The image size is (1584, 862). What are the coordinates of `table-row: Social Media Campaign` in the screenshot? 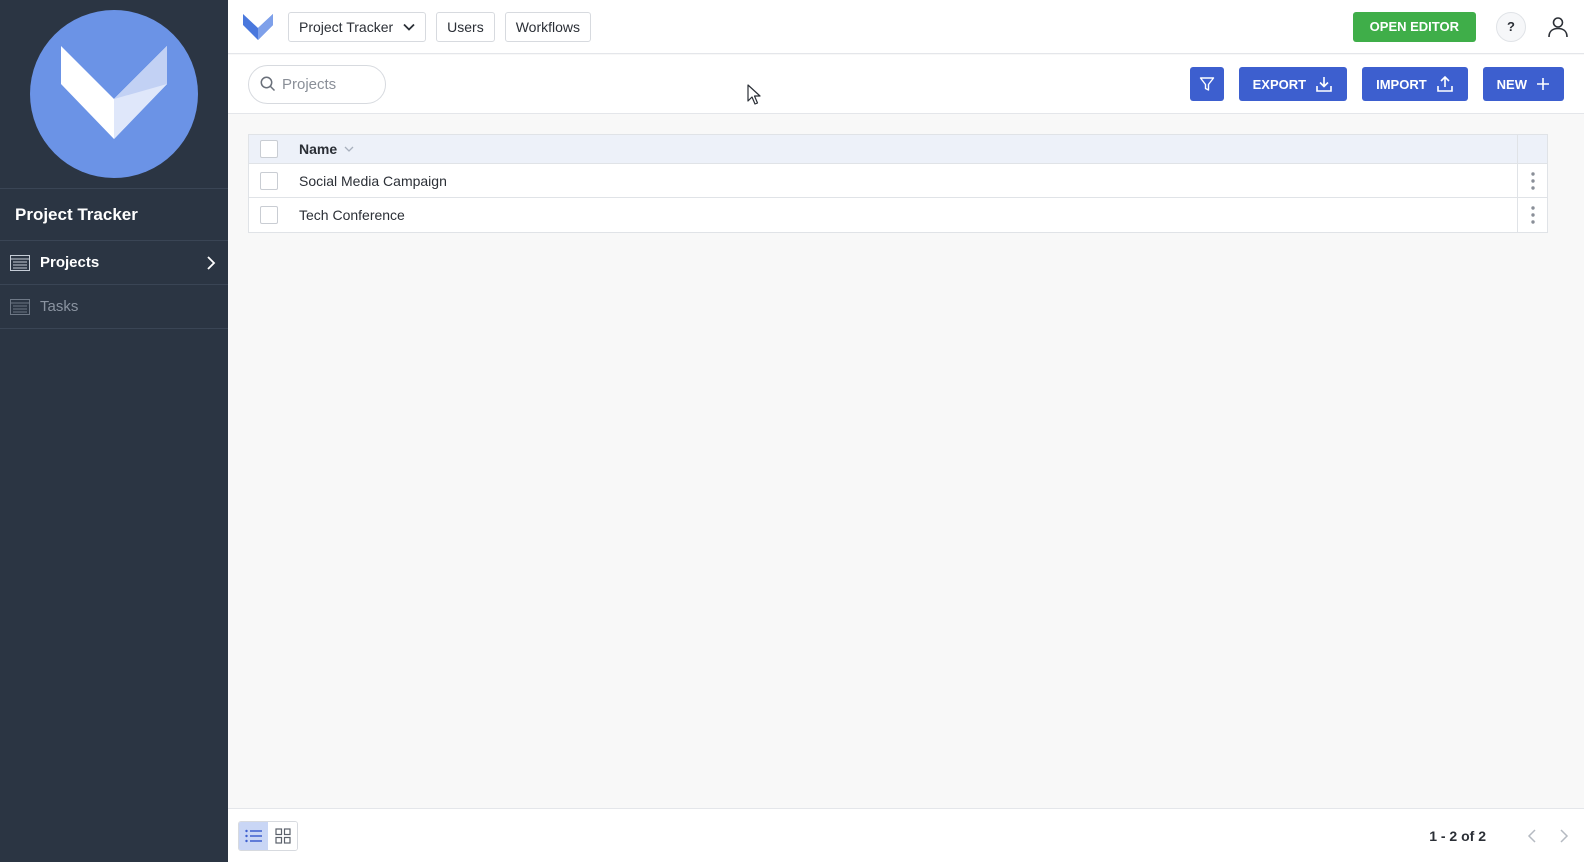 It's located at (898, 181).